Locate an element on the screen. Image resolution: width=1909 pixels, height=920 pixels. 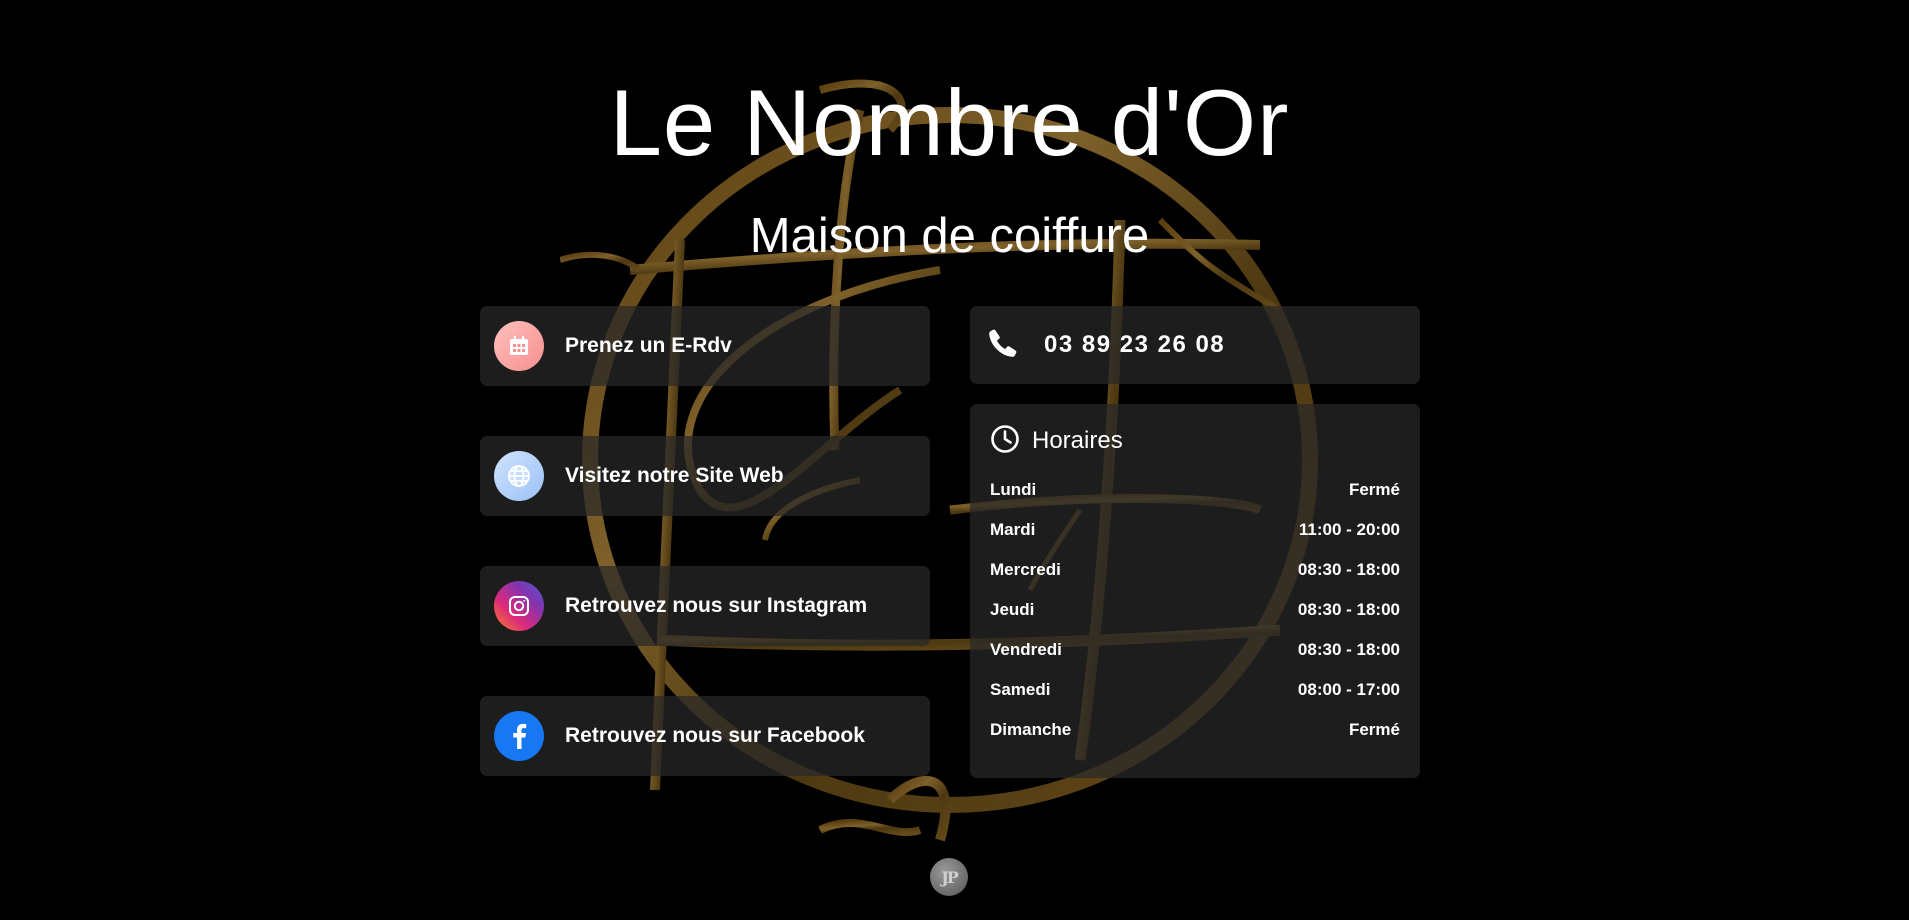
day-label: Jeudi is located at coordinates (1012, 609).